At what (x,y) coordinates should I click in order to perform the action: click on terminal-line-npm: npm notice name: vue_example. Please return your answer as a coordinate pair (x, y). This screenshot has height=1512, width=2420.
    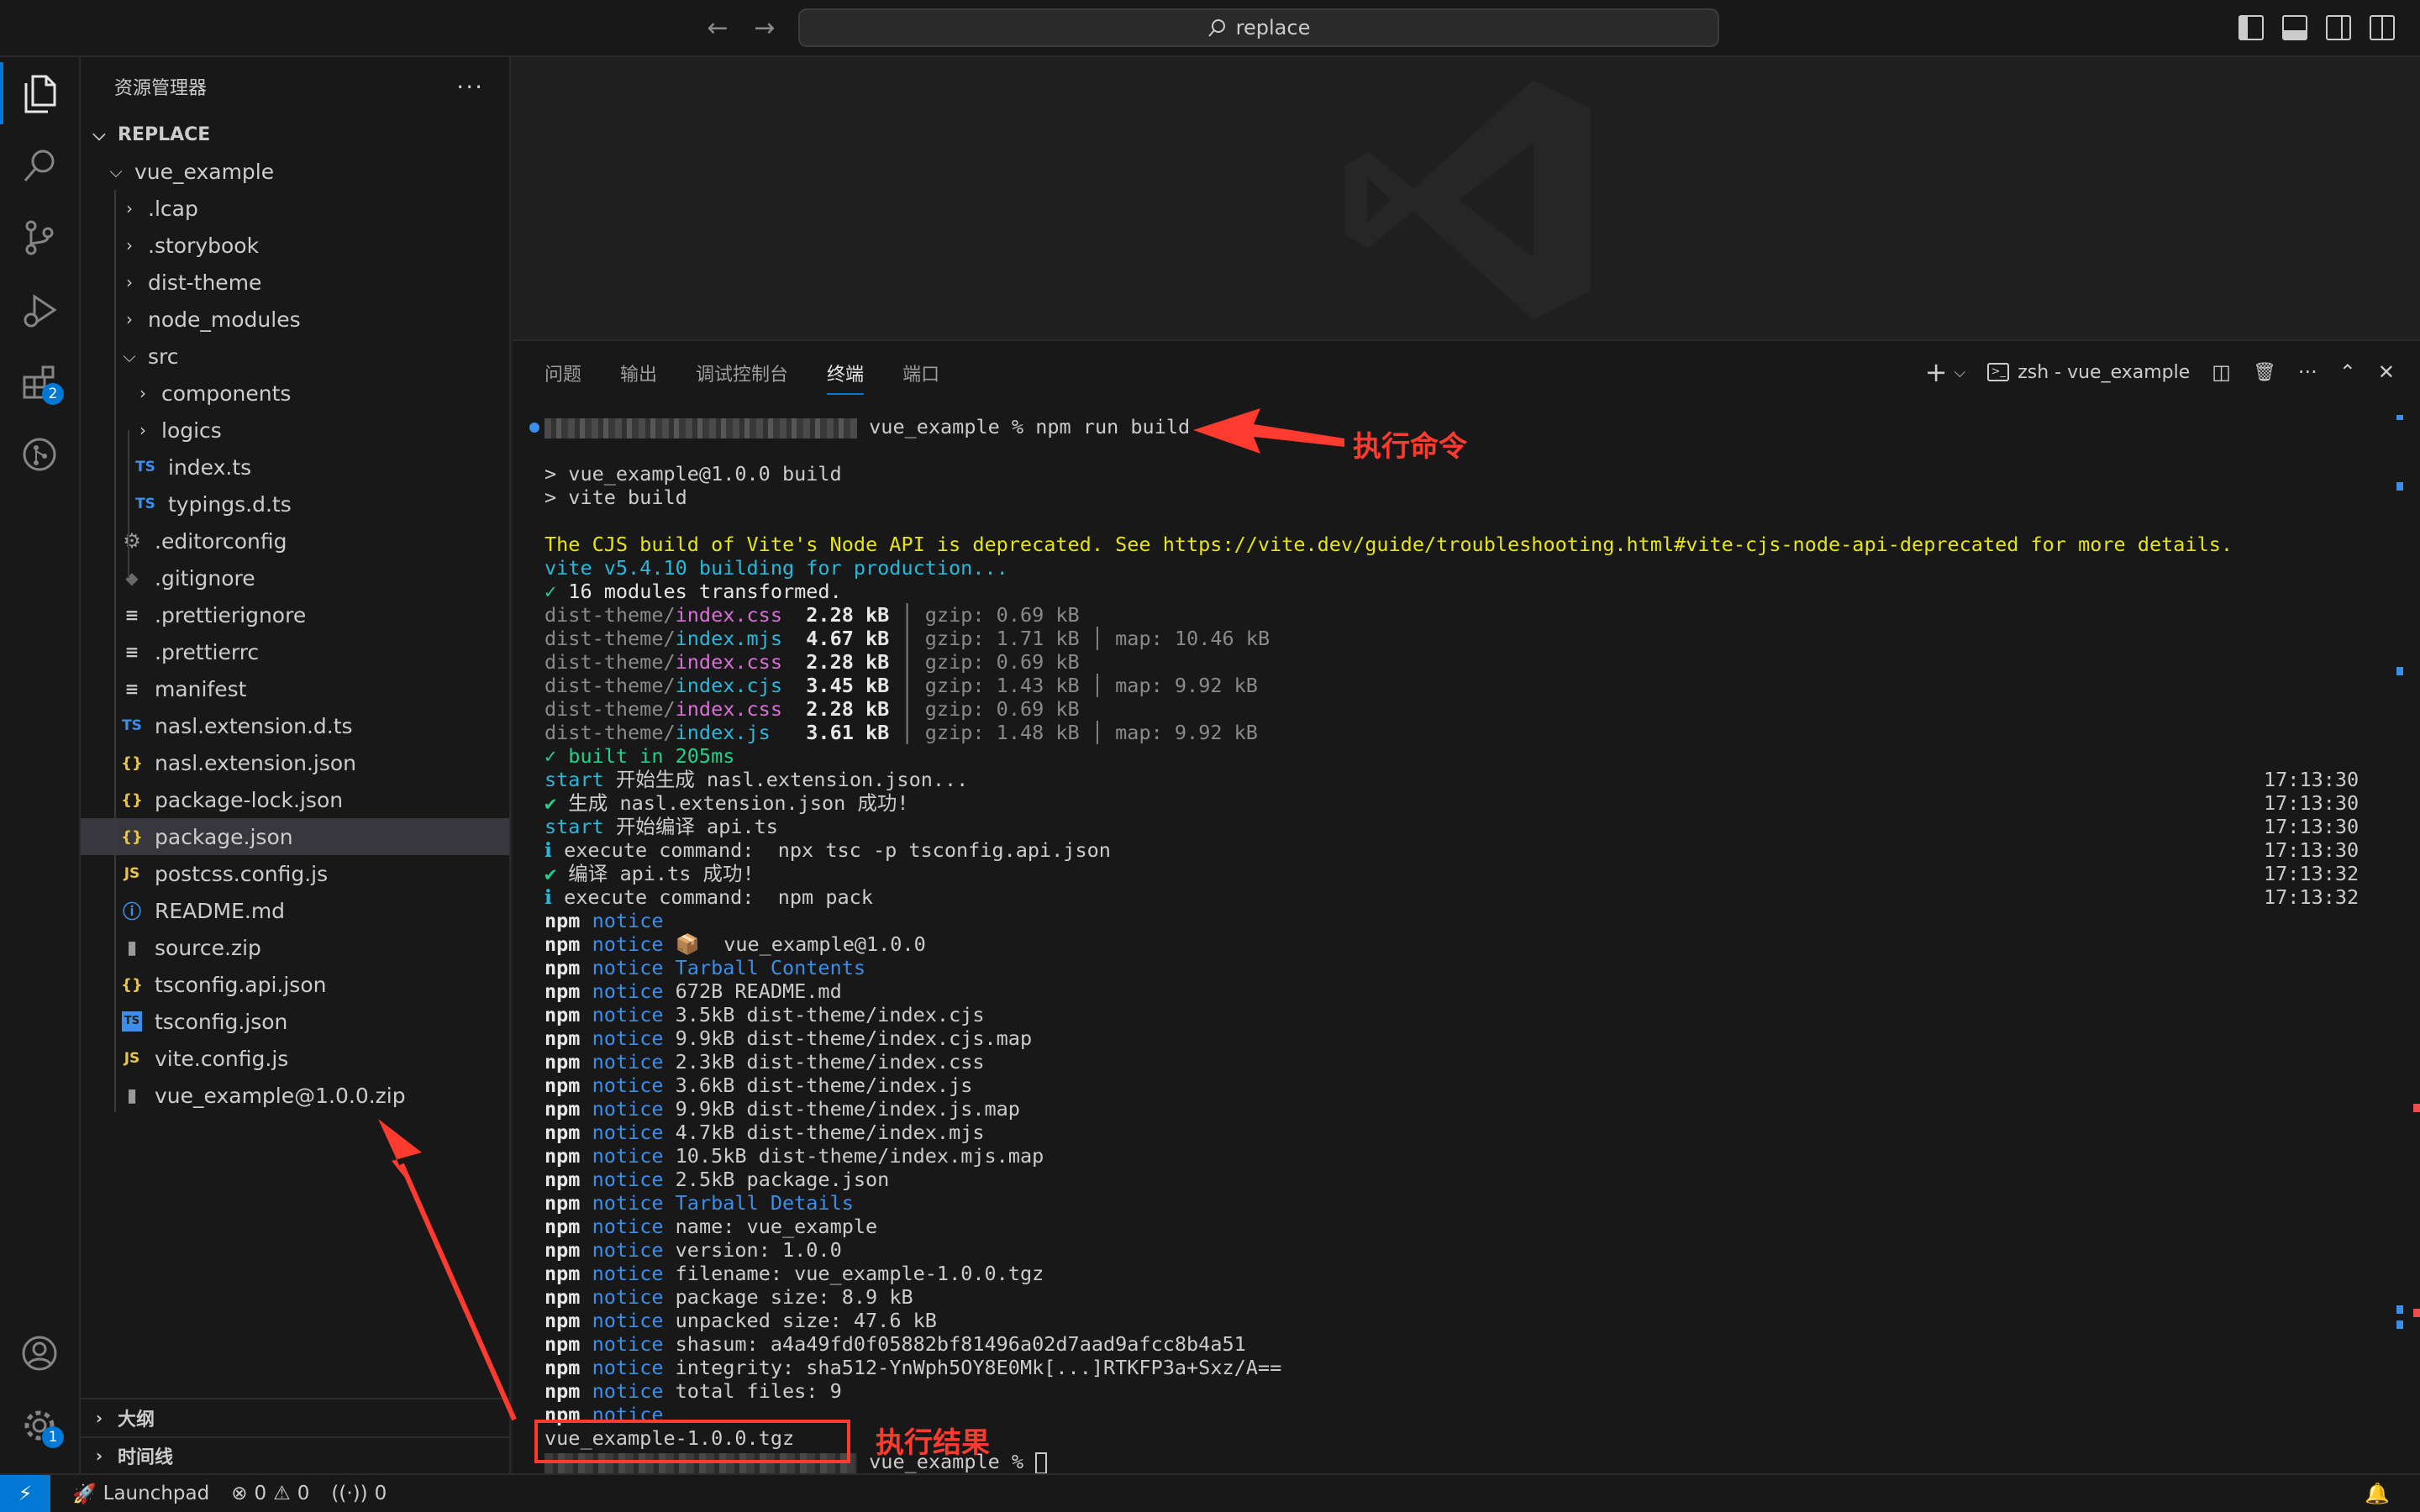
    Looking at the image, I should click on (711, 1226).